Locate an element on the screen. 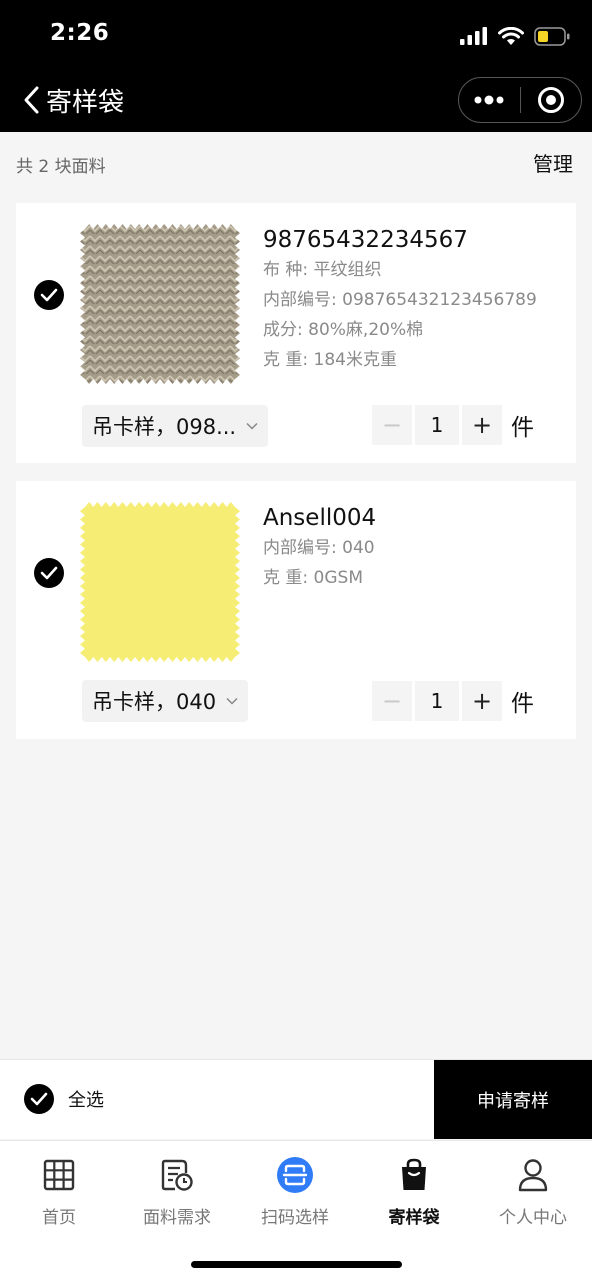 Image resolution: width=592 pixels, height=1280 pixels. close-miniprogram-button is located at coordinates (550, 100).